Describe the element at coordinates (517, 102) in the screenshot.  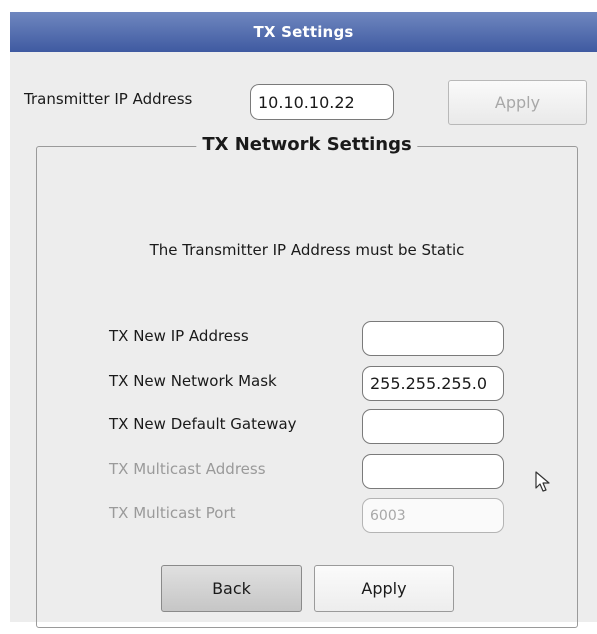
I see `transmitter-apply-button: Apply` at that location.